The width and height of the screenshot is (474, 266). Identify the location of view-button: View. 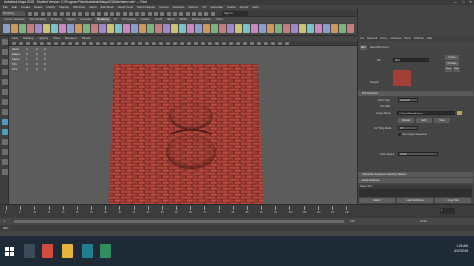
(442, 120).